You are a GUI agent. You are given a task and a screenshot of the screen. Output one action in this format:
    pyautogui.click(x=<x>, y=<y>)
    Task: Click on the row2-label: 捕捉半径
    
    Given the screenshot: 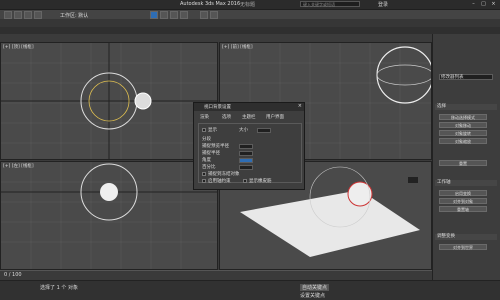 What is the action you would take?
    pyautogui.click(x=211, y=153)
    